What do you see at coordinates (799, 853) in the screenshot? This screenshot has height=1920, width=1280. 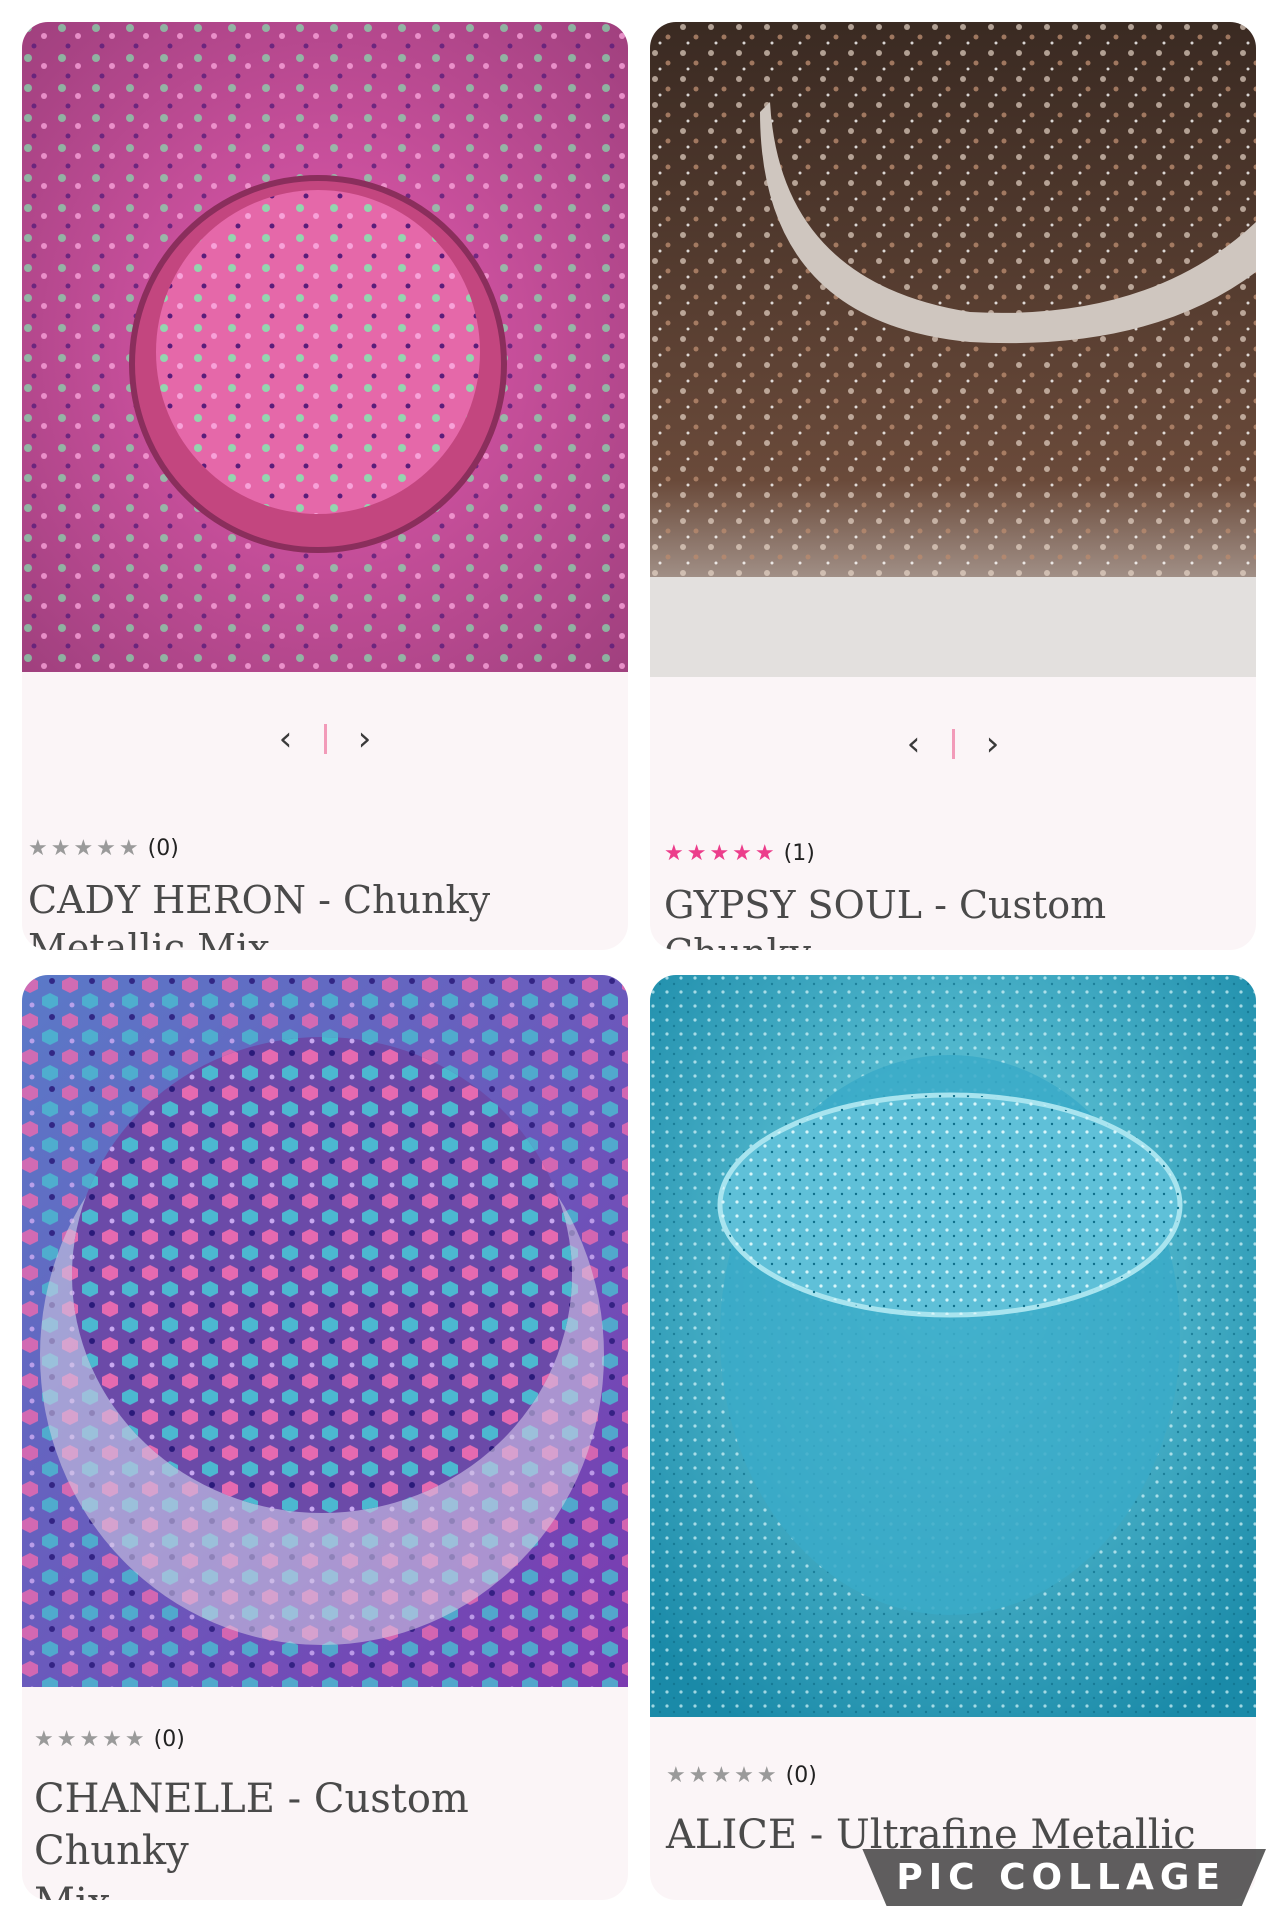 I see `review-count: (1)` at bounding box center [799, 853].